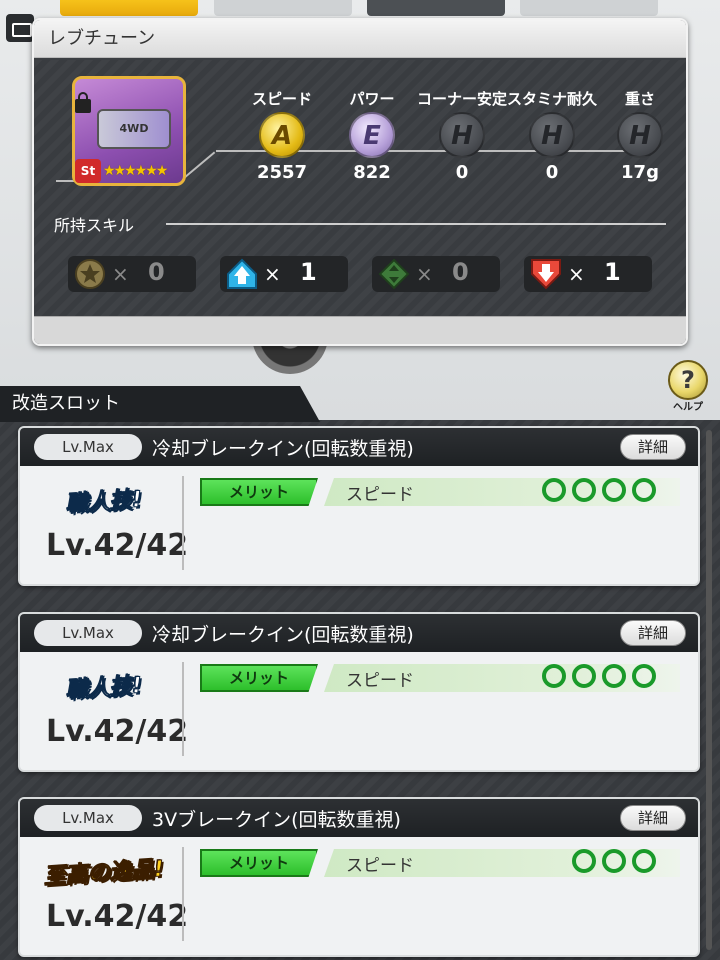  What do you see at coordinates (709, 690) in the screenshot?
I see `scrollbar` at bounding box center [709, 690].